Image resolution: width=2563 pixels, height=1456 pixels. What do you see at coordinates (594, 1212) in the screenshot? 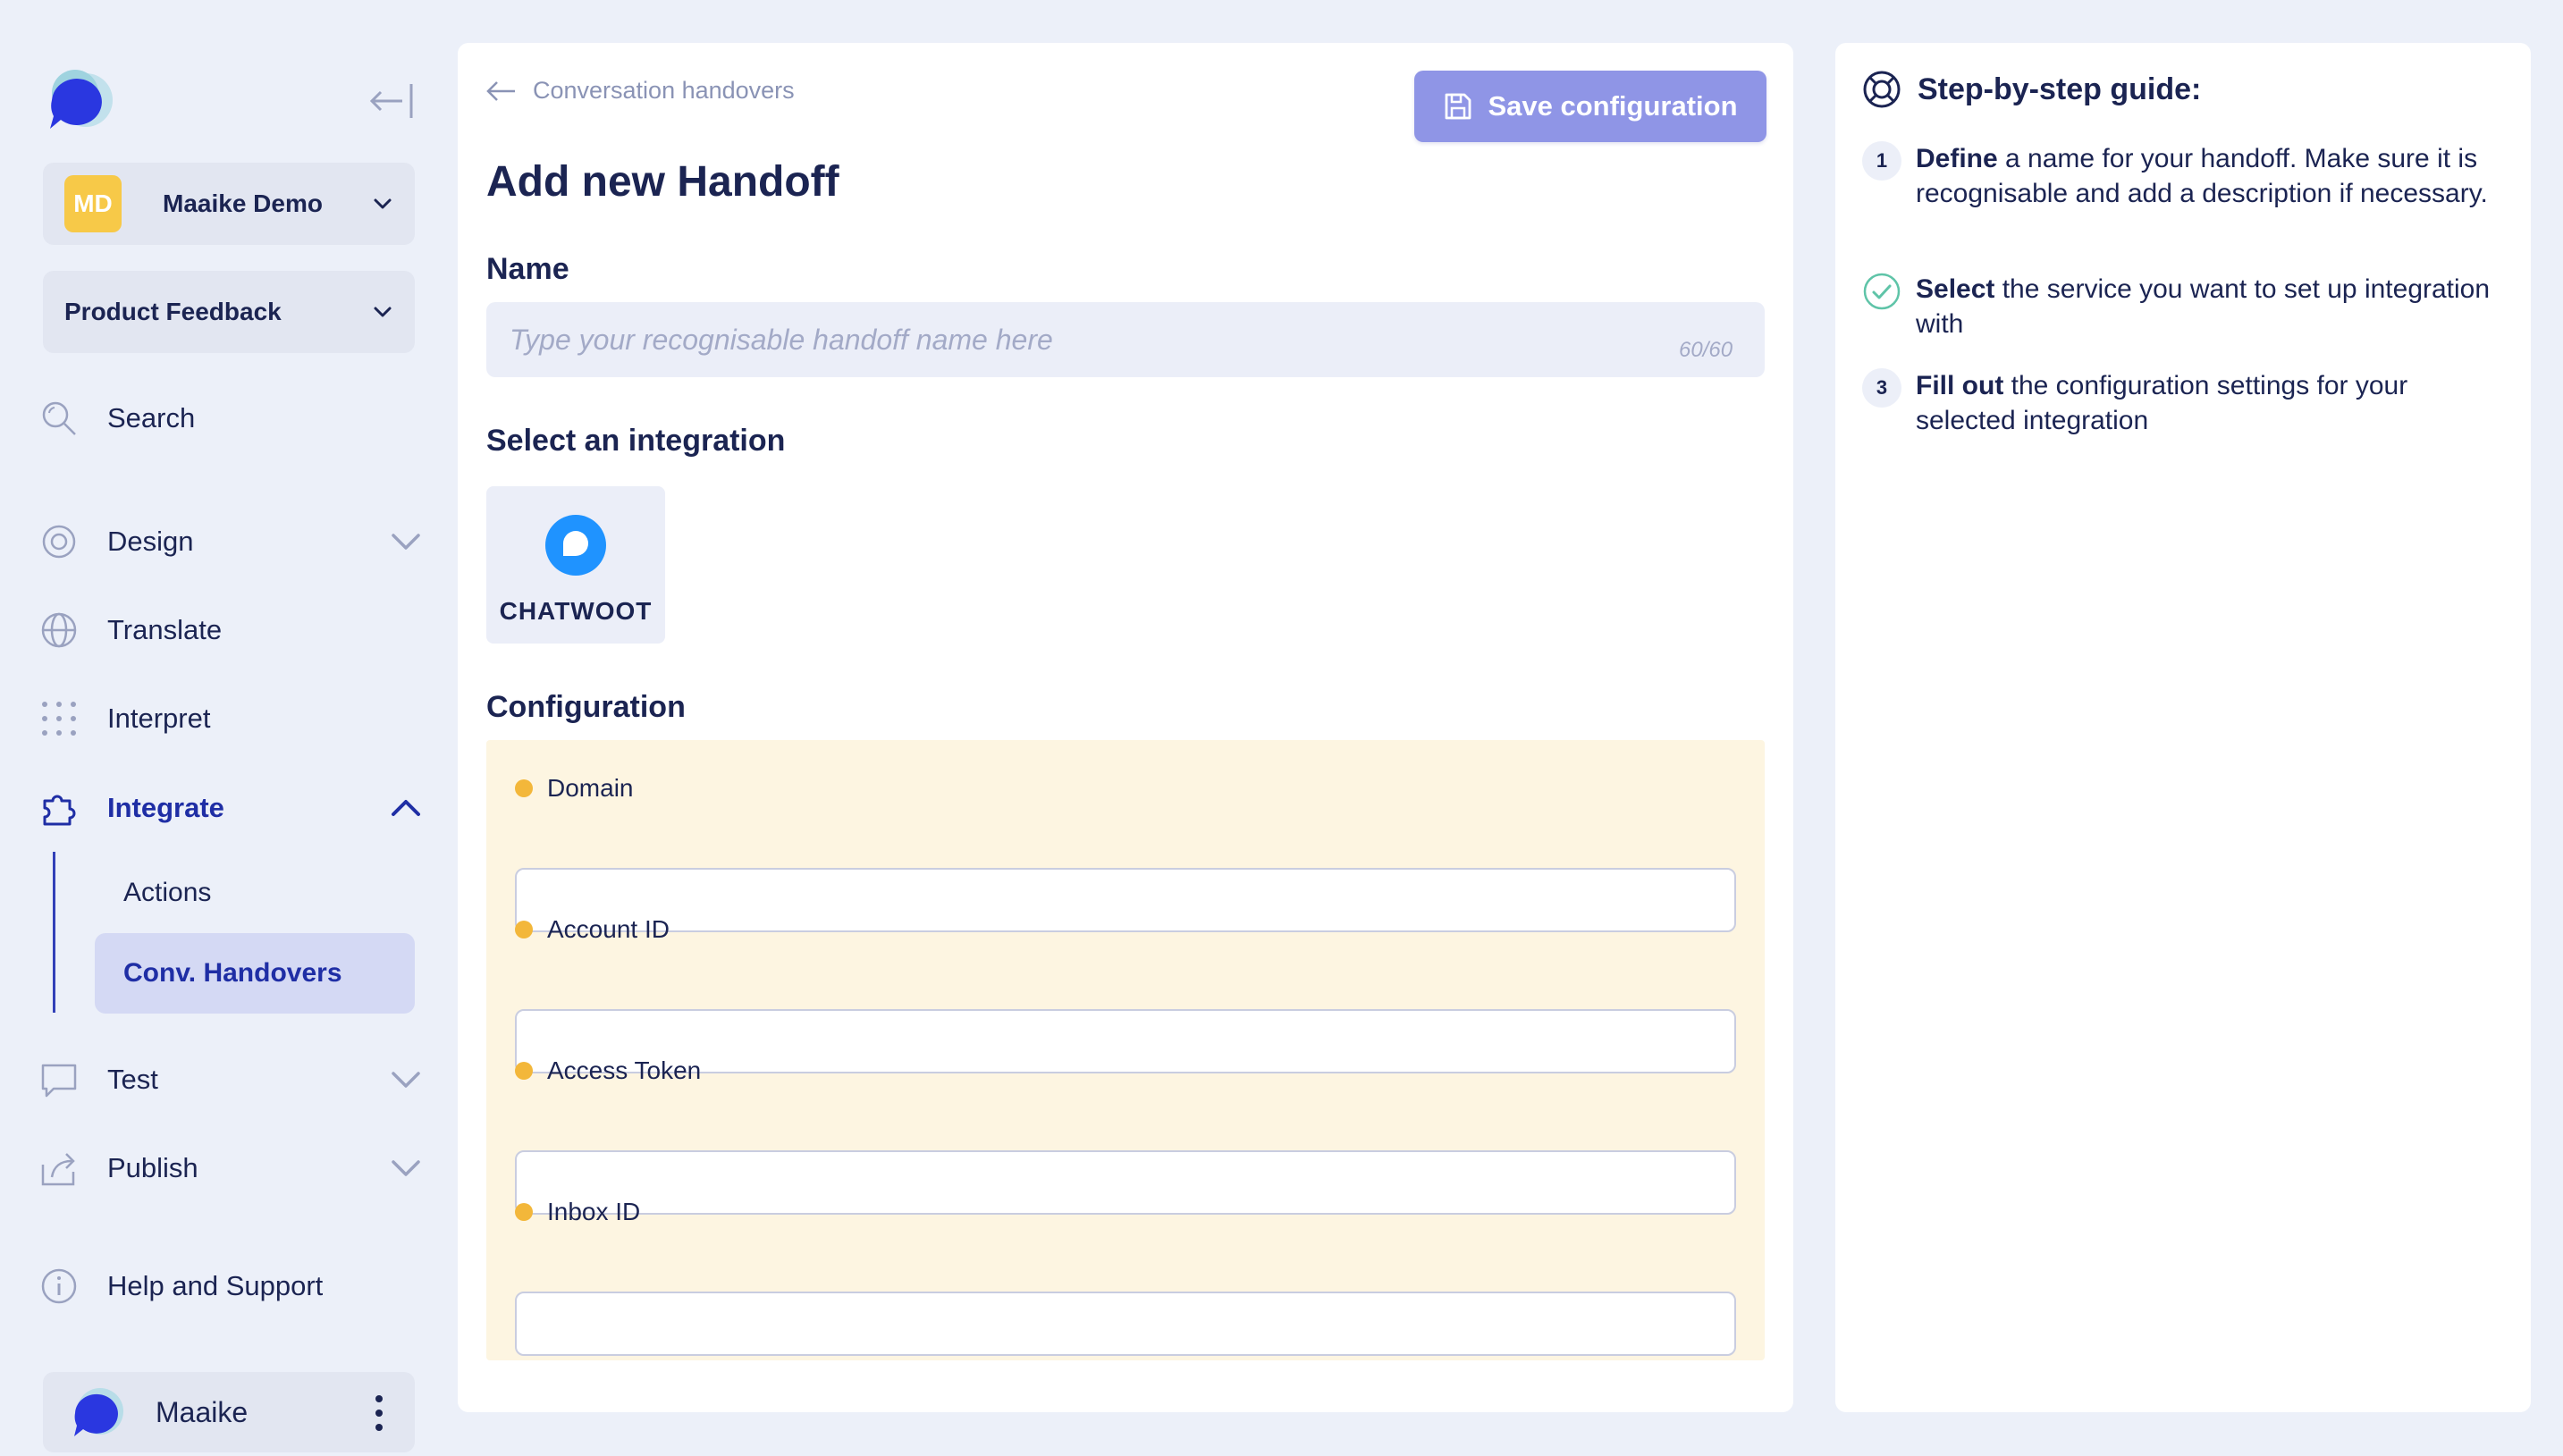
I see `inbox-id-label-text: Inbox ID` at bounding box center [594, 1212].